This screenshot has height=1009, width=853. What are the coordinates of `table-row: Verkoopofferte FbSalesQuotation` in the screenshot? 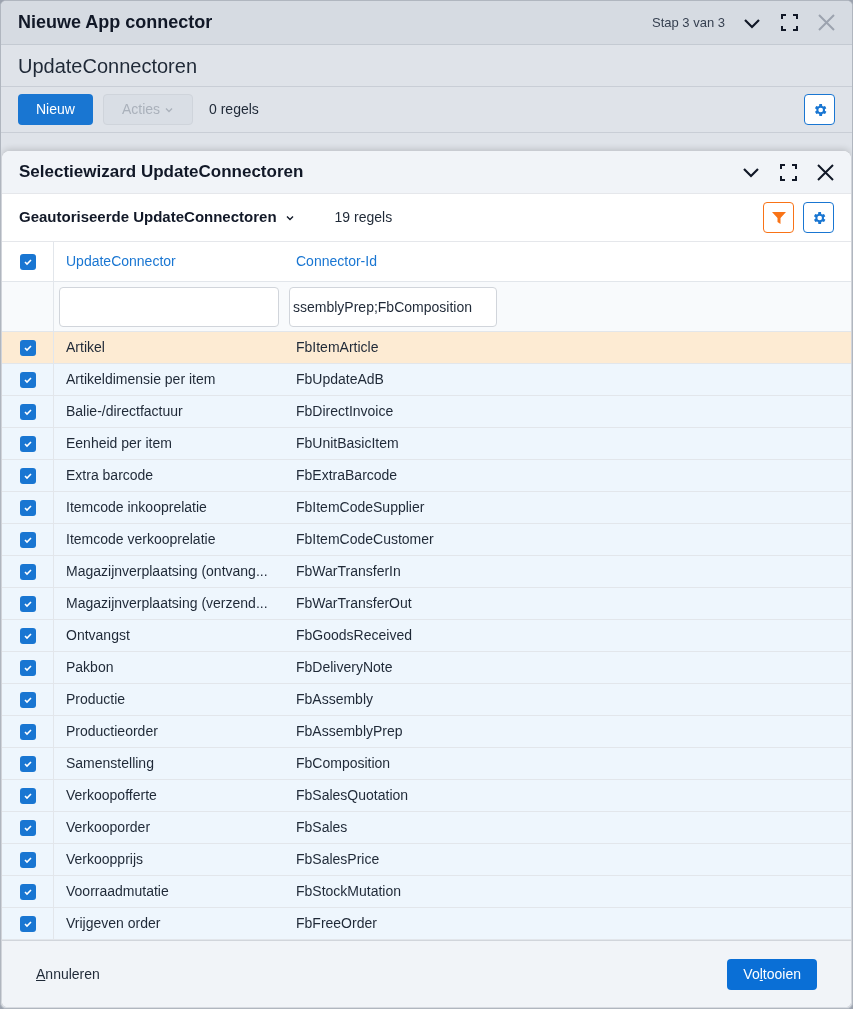 It's located at (426, 796).